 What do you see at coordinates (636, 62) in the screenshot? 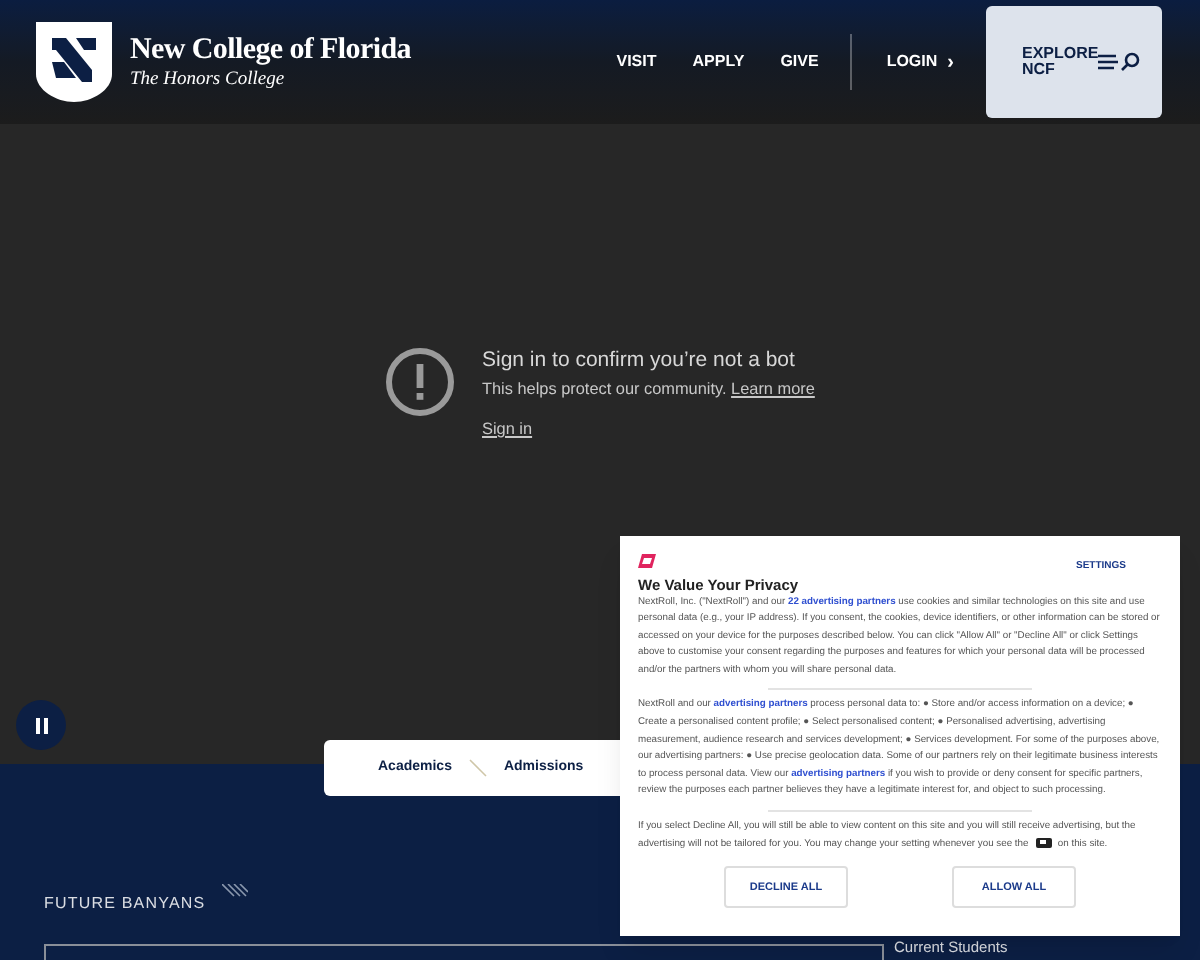
I see `nav-link: VISIT` at bounding box center [636, 62].